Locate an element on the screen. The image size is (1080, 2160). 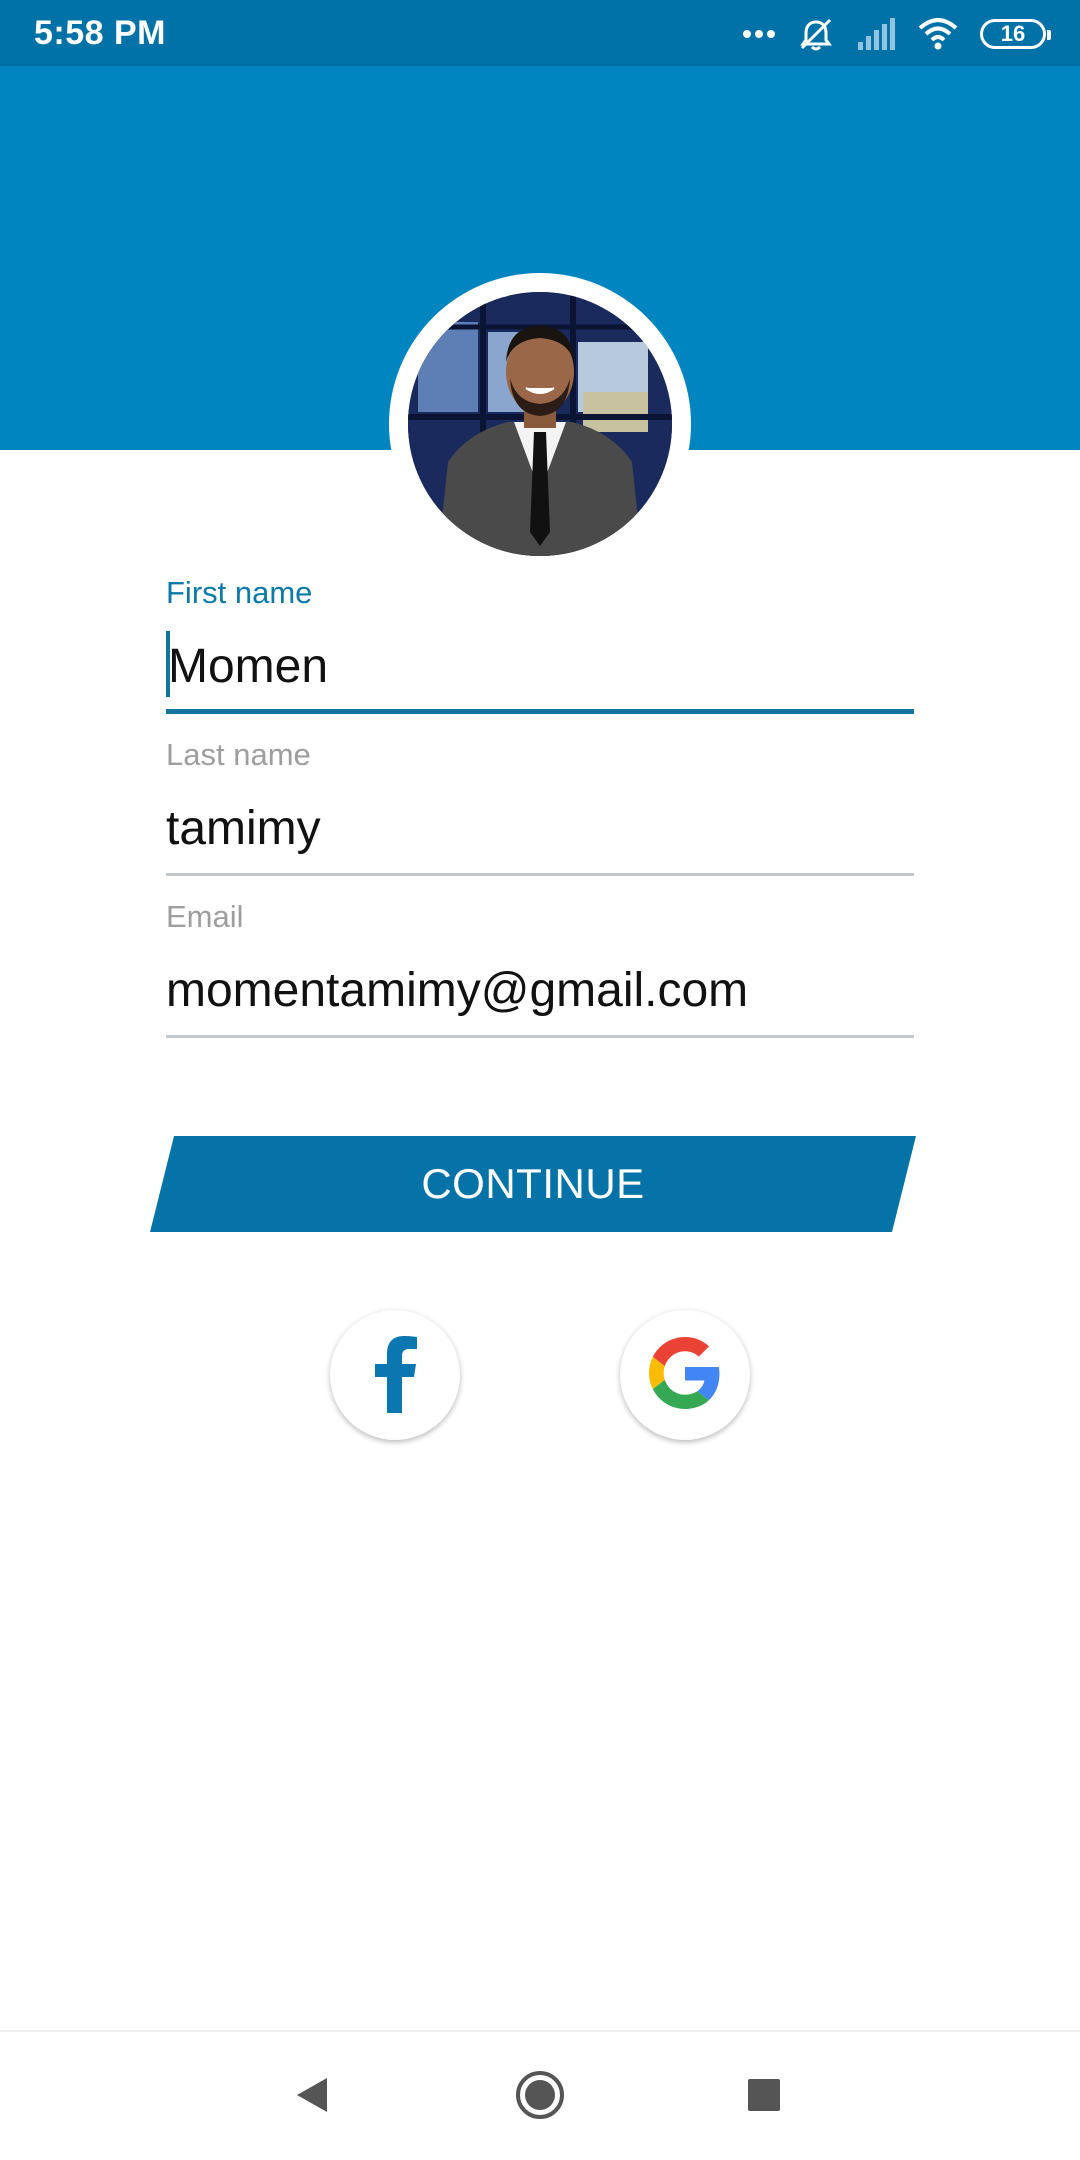
last-name-underline is located at coordinates (540, 874).